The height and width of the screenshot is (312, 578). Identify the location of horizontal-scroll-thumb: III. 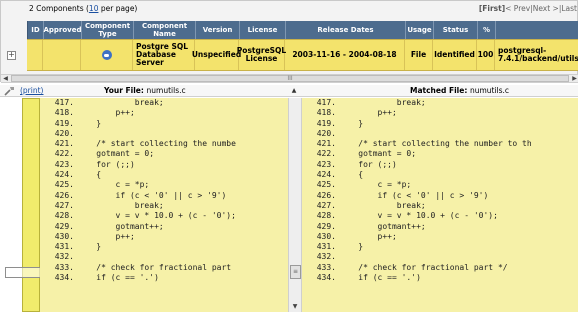
(290, 78).